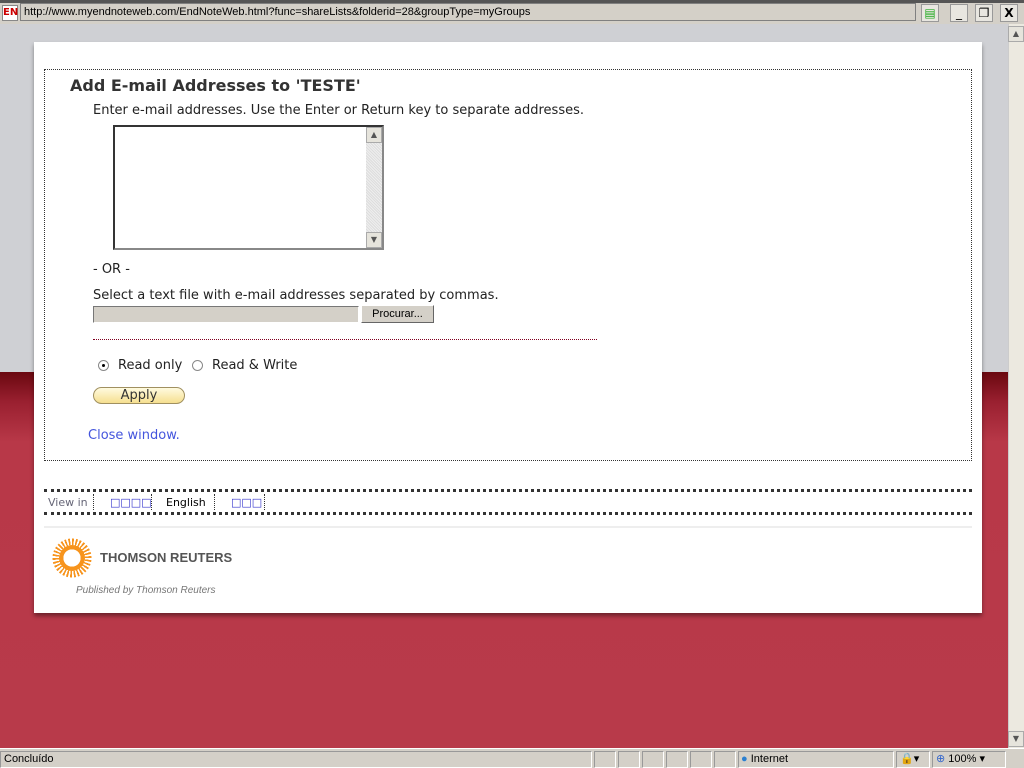 This screenshot has width=1024, height=768. Describe the element at coordinates (255, 365) in the screenshot. I see `read-write-label: Read & Write` at that location.